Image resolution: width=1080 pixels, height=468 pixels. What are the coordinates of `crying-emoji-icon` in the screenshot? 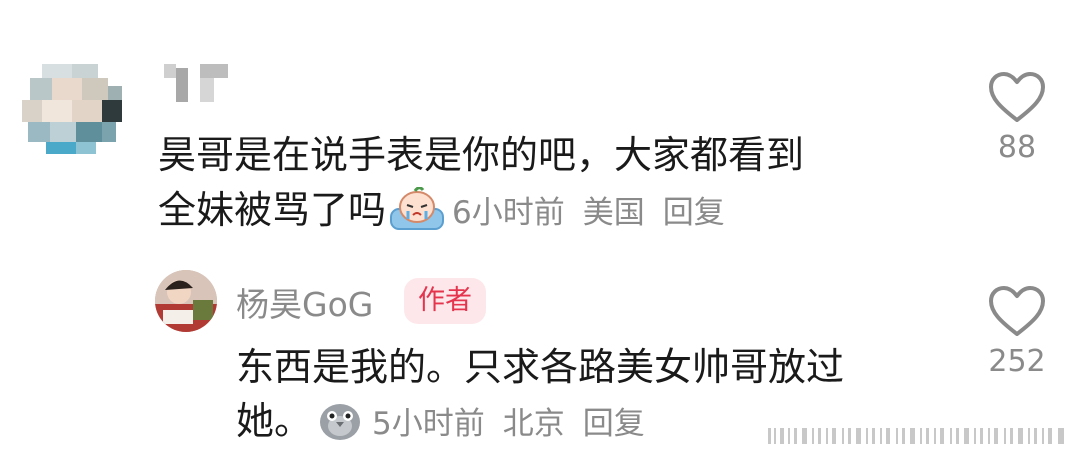 It's located at (417, 216).